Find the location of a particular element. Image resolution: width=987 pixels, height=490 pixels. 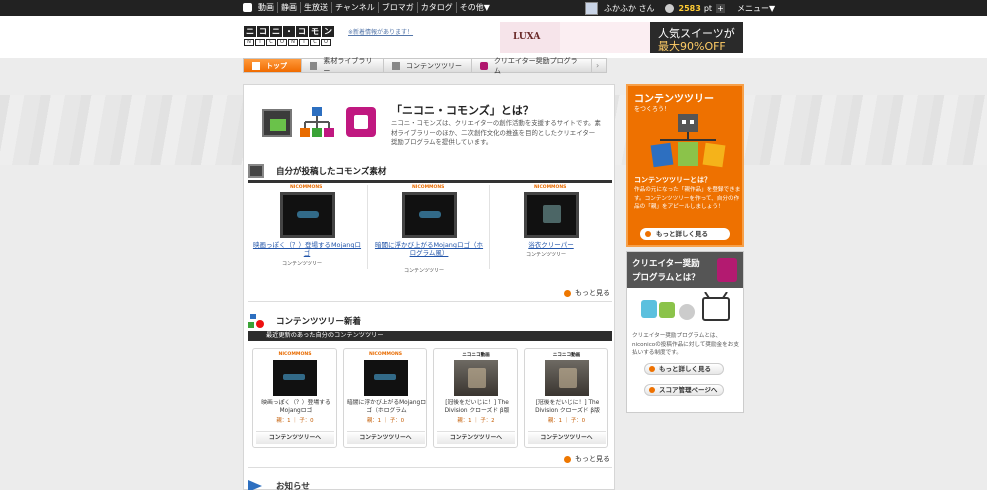

nav-seiga: 静画 is located at coordinates (289, 7).